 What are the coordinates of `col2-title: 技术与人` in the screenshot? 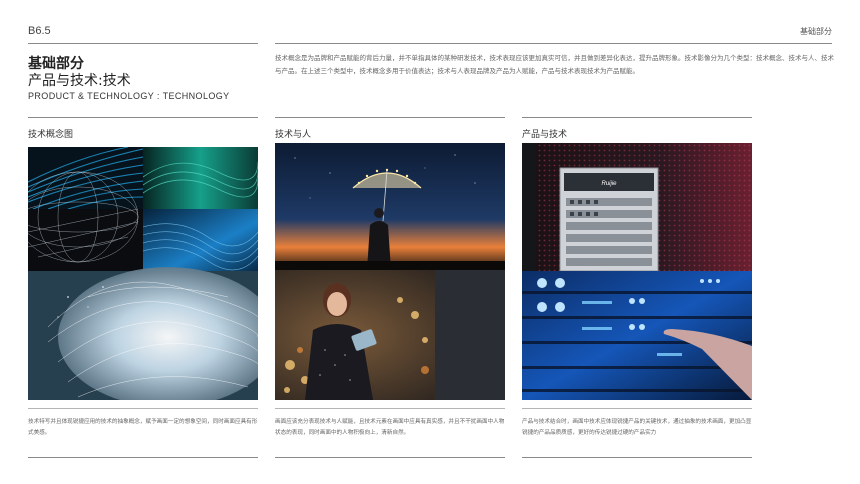 It's located at (293, 135).